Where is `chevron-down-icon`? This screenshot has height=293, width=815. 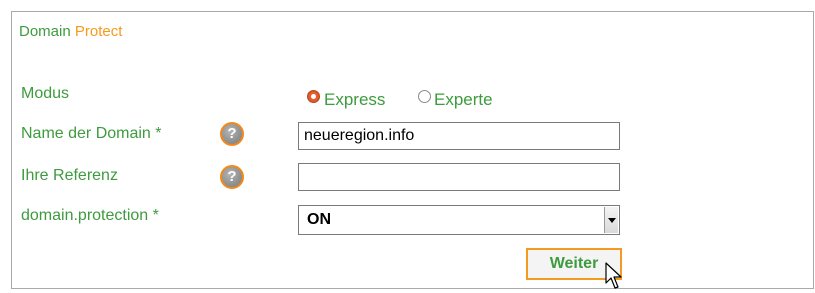 chevron-down-icon is located at coordinates (611, 220).